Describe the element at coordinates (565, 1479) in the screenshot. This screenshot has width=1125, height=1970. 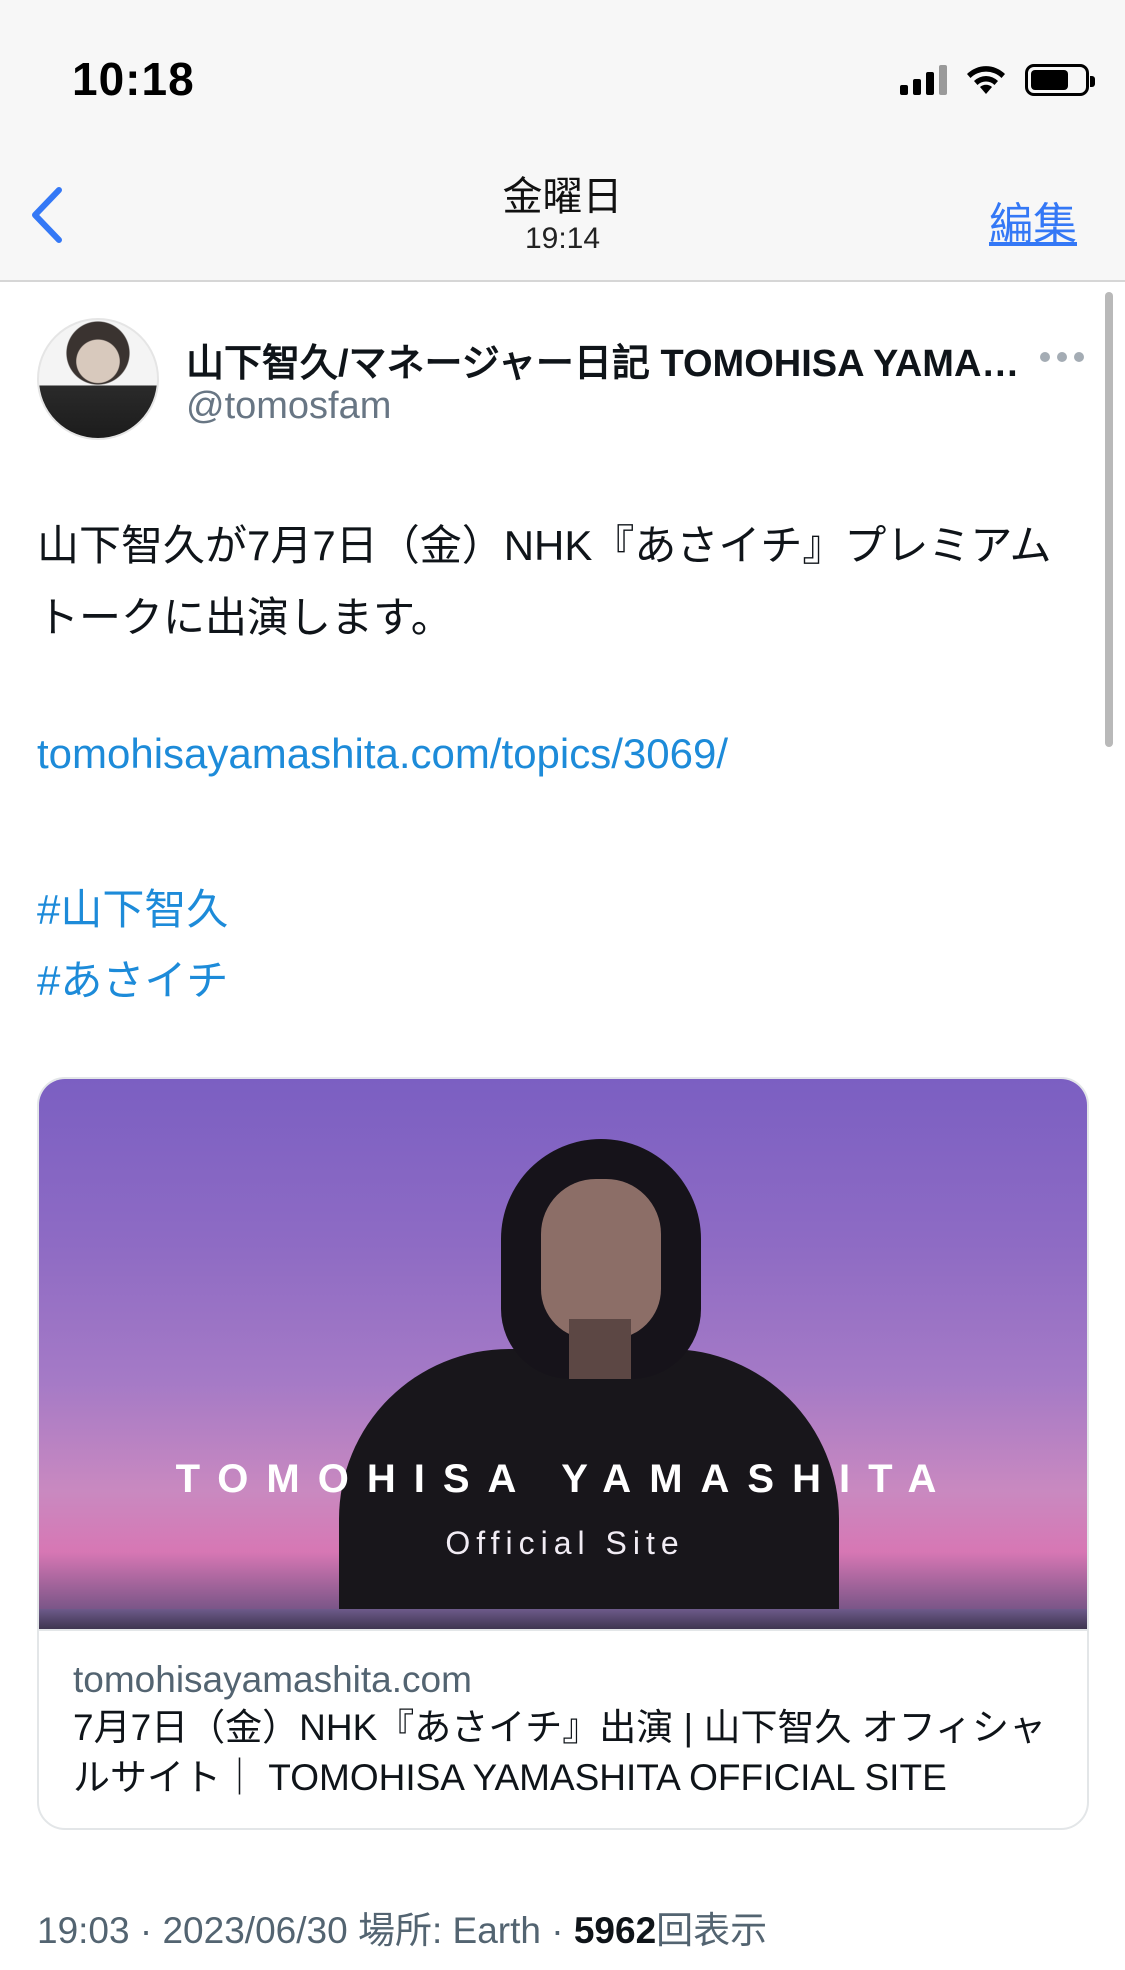
I see `card-art-title: TOMOHISA YAMASHITA` at that location.